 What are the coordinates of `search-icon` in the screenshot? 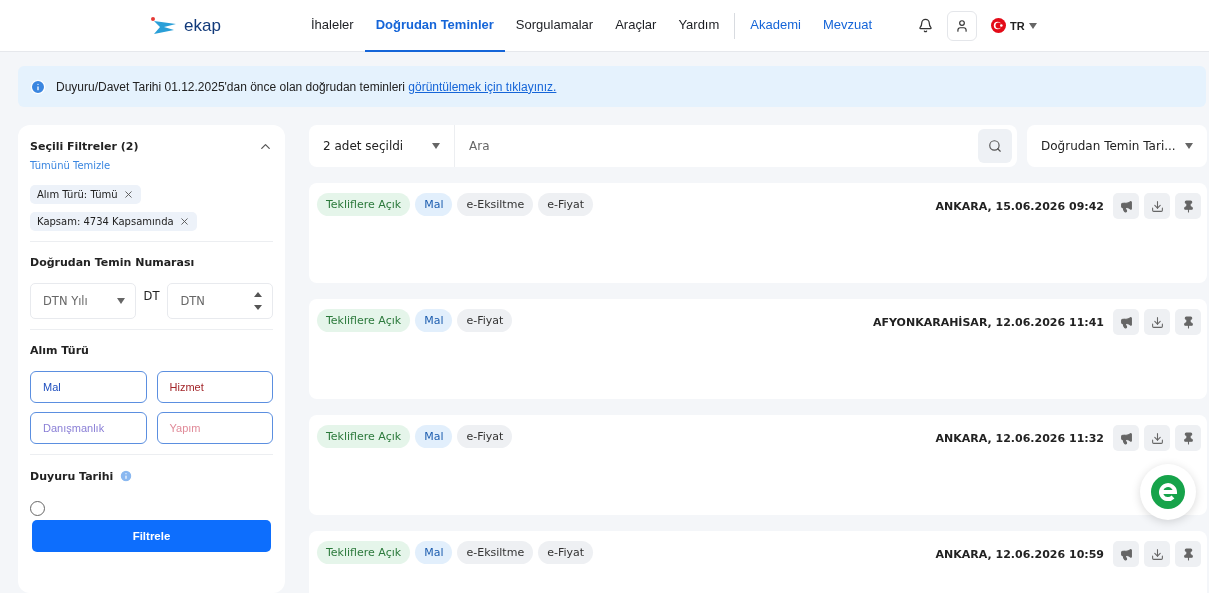 It's located at (995, 146).